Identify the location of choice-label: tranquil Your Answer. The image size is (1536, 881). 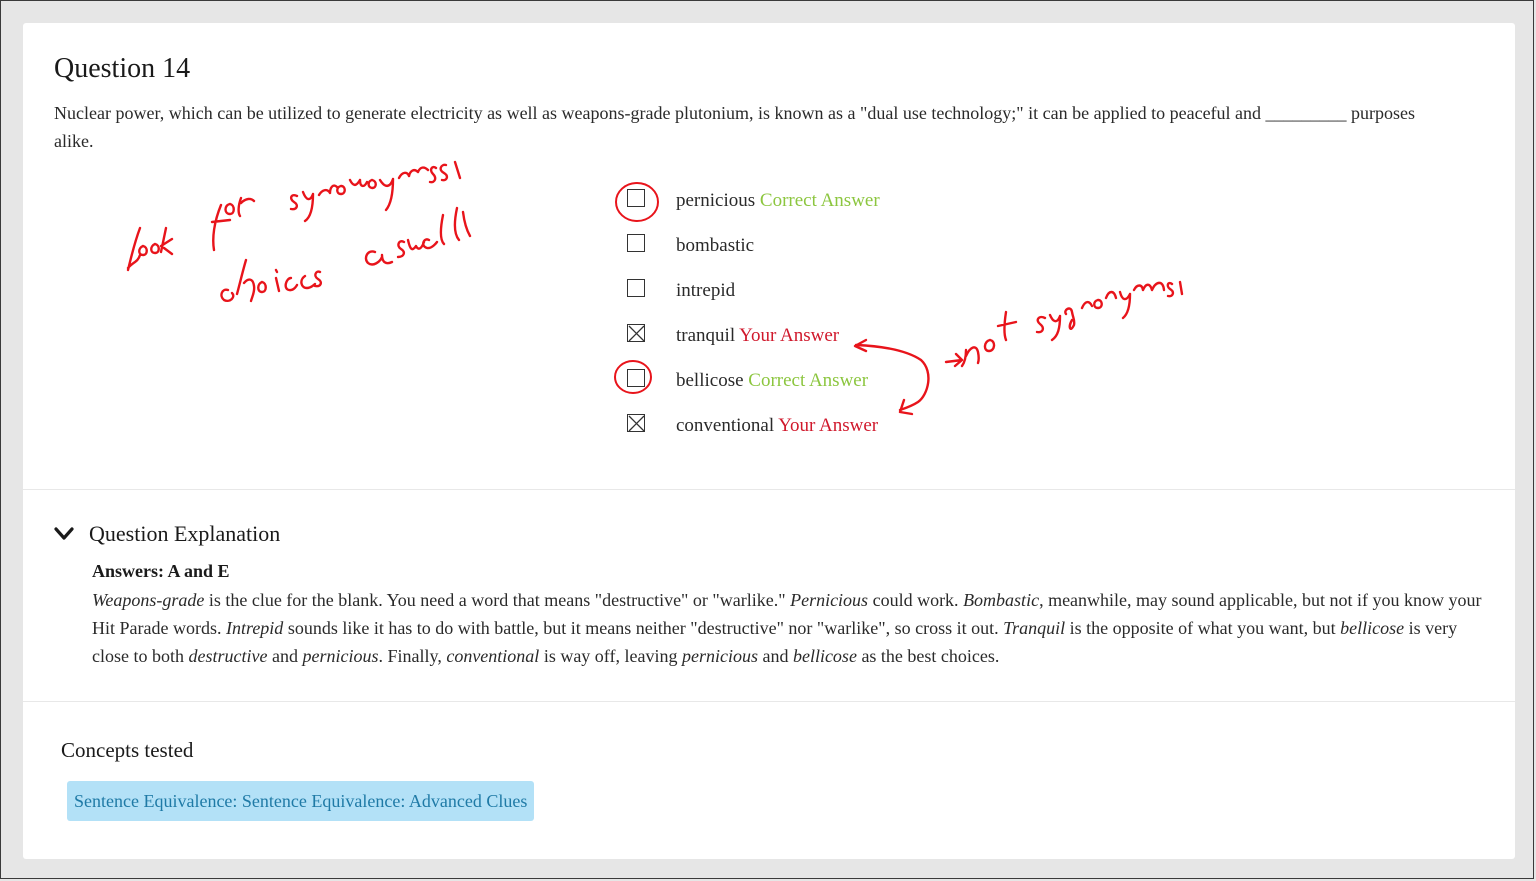
(757, 336).